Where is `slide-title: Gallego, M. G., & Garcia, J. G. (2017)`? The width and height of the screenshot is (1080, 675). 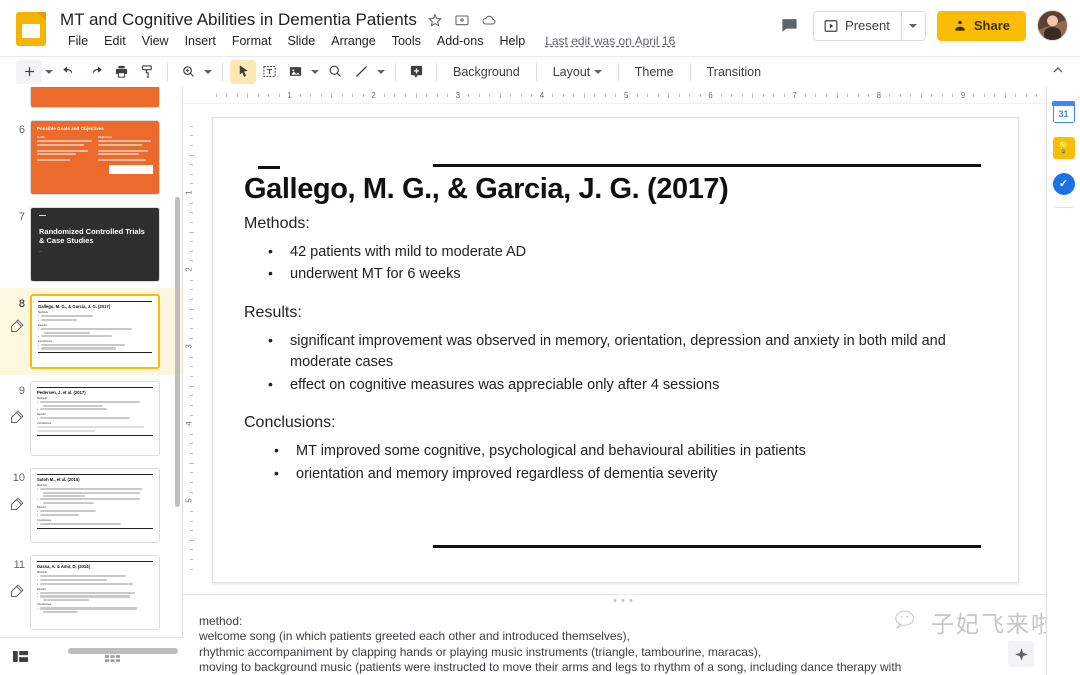
slide-title: Gallego, M. G., & Garcia, J. G. (2017) is located at coordinates (614, 189).